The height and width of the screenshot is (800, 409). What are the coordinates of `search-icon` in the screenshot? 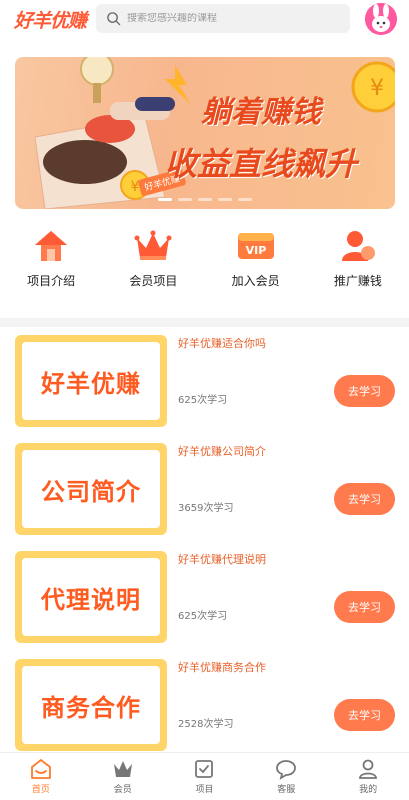 It's located at (114, 19).